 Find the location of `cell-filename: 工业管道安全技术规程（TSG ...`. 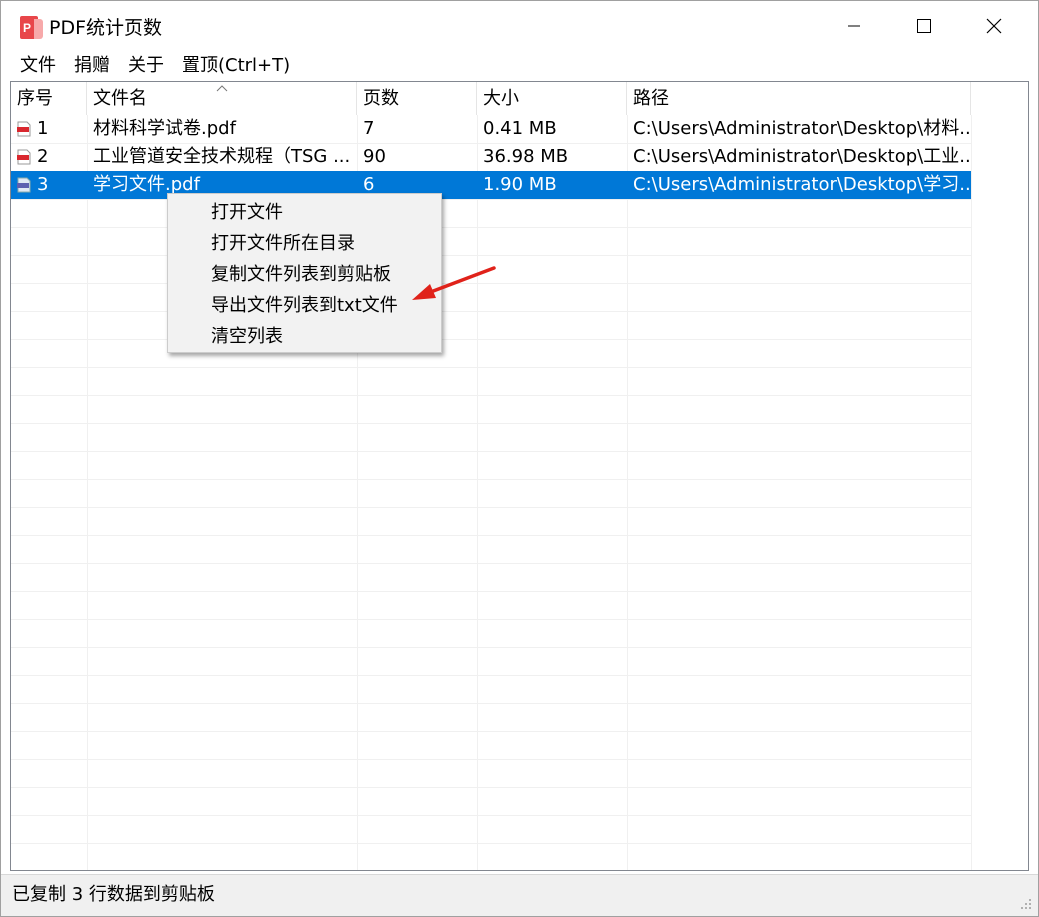

cell-filename: 工业管道安全技术规程（TSG ... is located at coordinates (222, 156).